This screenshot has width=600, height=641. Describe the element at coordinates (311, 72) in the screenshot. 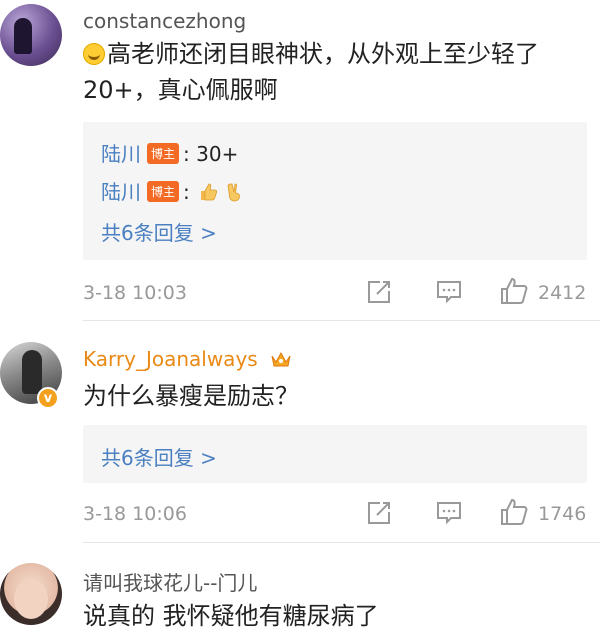

I see `comment-text-body: 高老师还闭目眼神状，从外观上至少轻了20+，真心佩服啊` at that location.